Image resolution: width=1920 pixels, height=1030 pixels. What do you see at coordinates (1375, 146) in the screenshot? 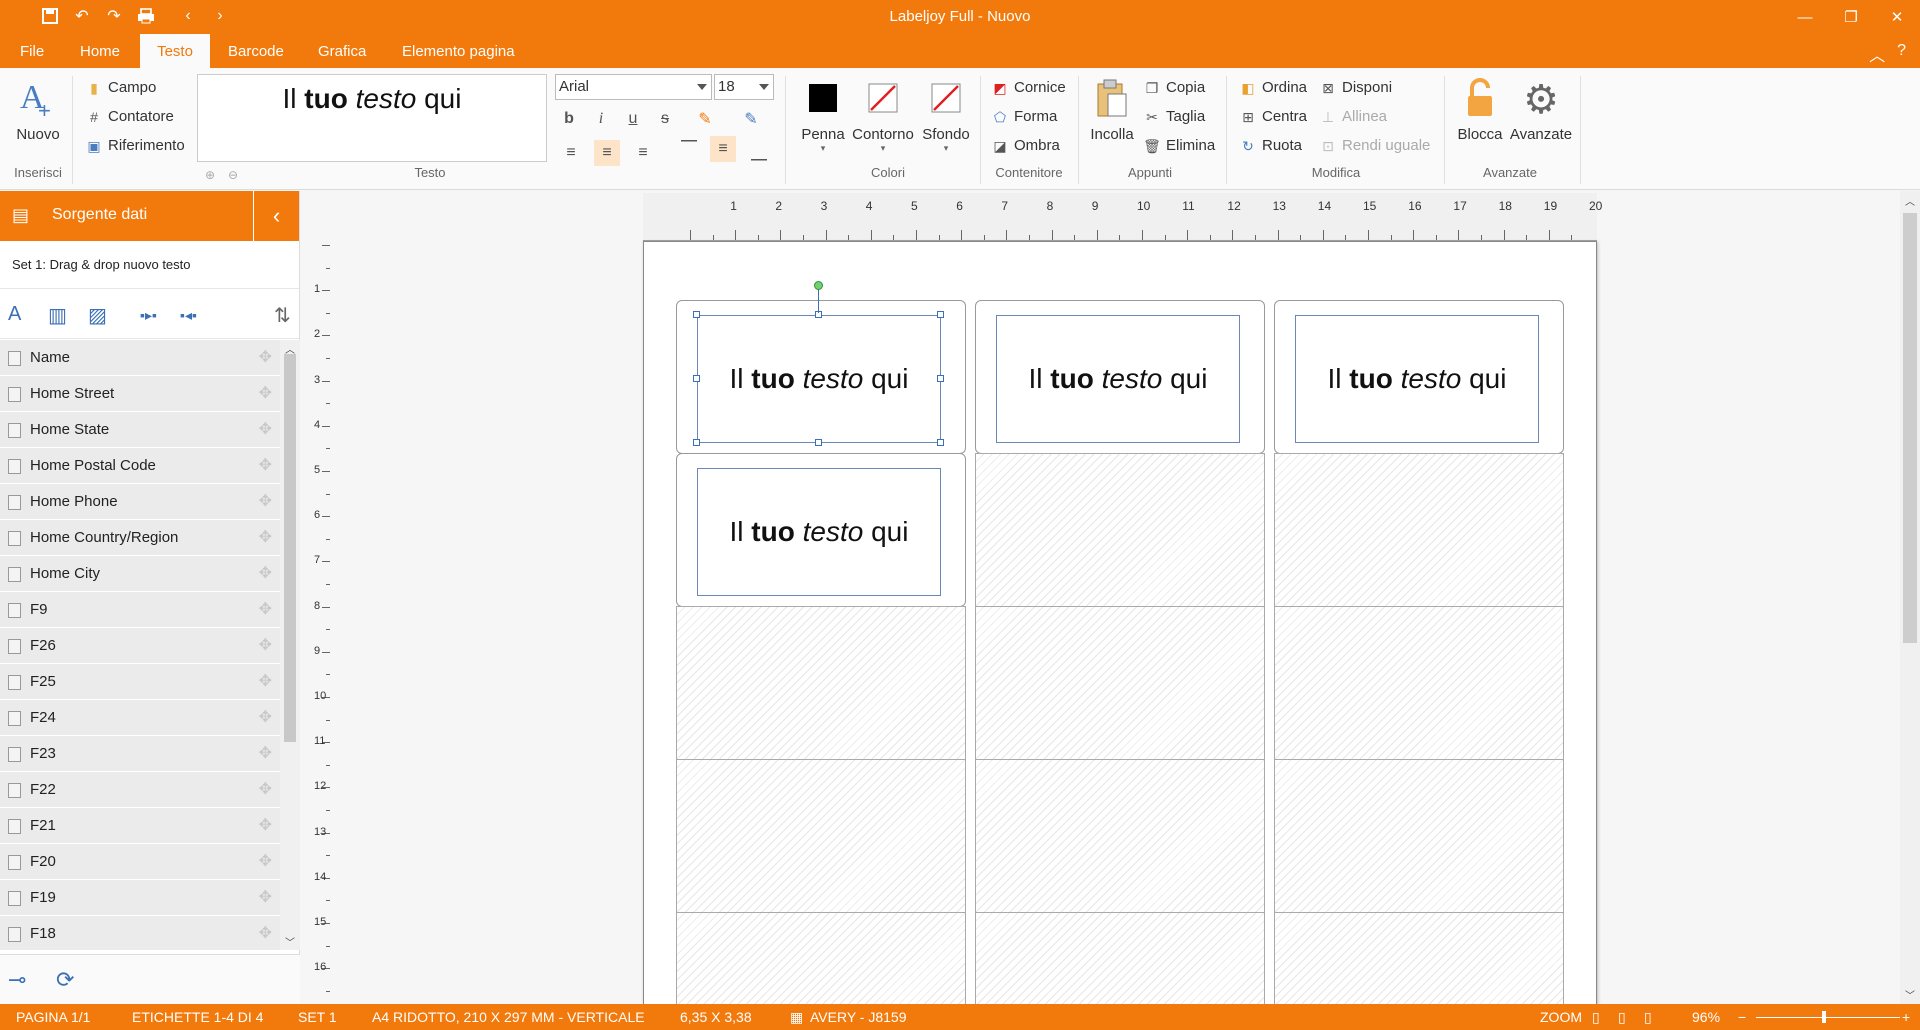
I see `rendi-uguale-button: ⊡ Rendi uguale` at bounding box center [1375, 146].